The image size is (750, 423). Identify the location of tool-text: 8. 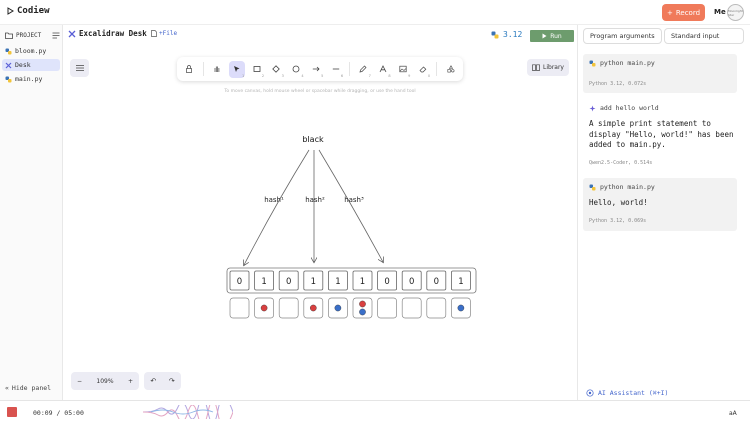
(383, 69).